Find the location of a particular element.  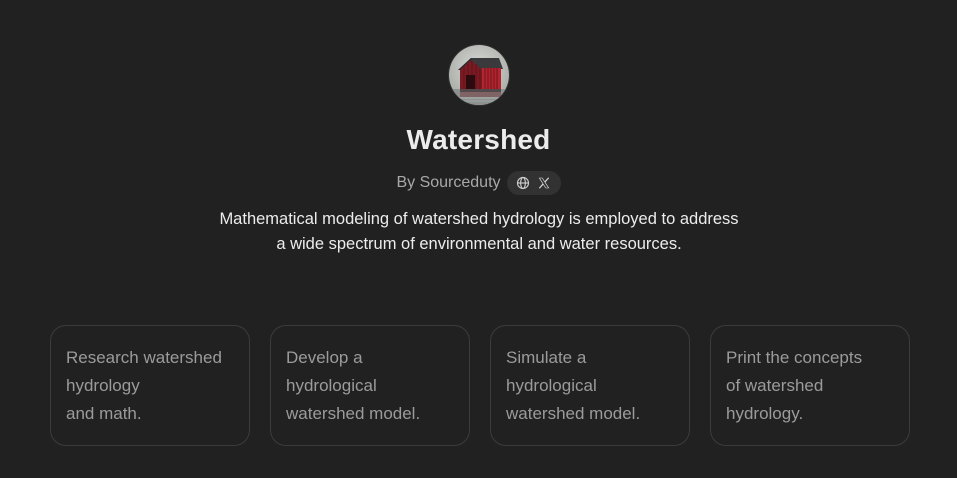

author-byline: By Sourceduty is located at coordinates (478, 183).